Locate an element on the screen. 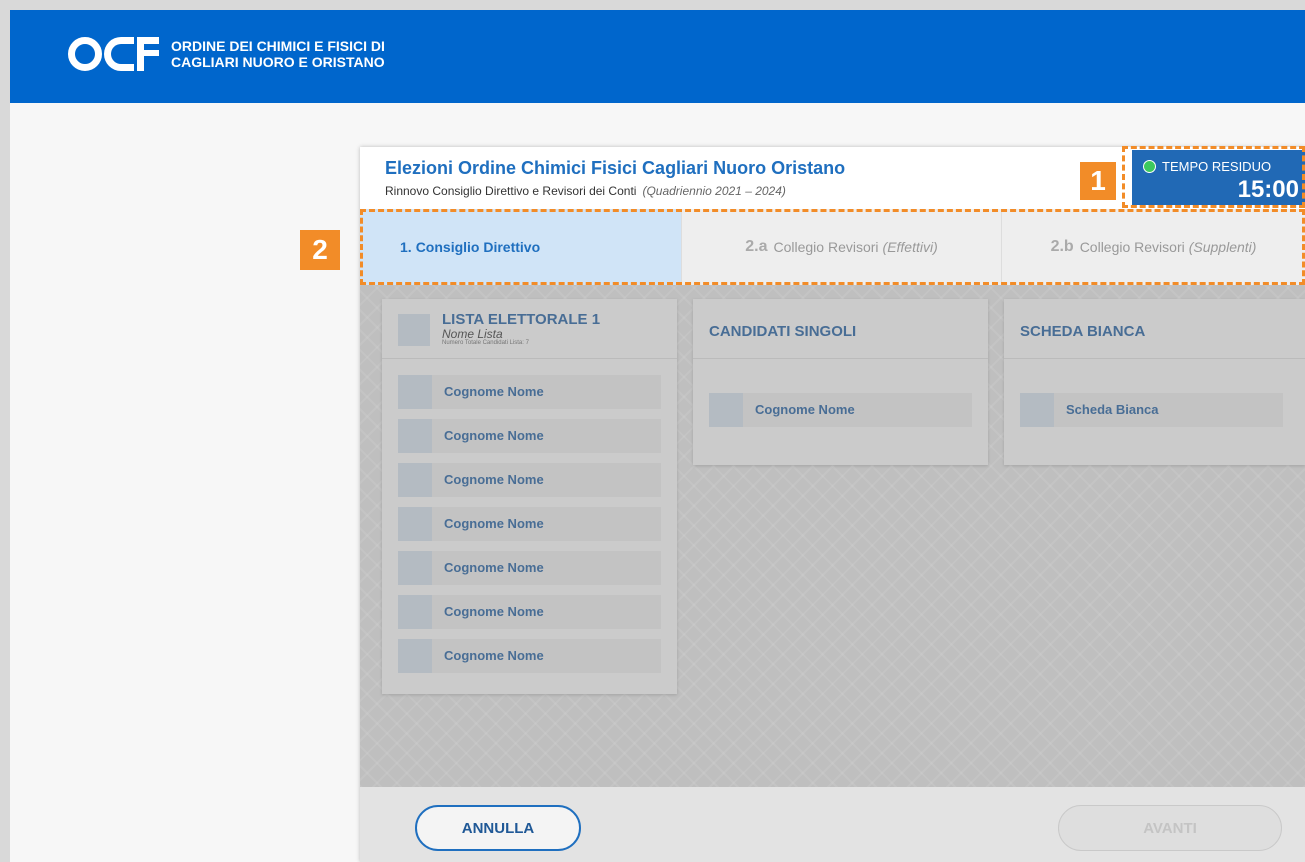 This screenshot has height=862, width=1305. timer-highlight is located at coordinates (1213, 177).